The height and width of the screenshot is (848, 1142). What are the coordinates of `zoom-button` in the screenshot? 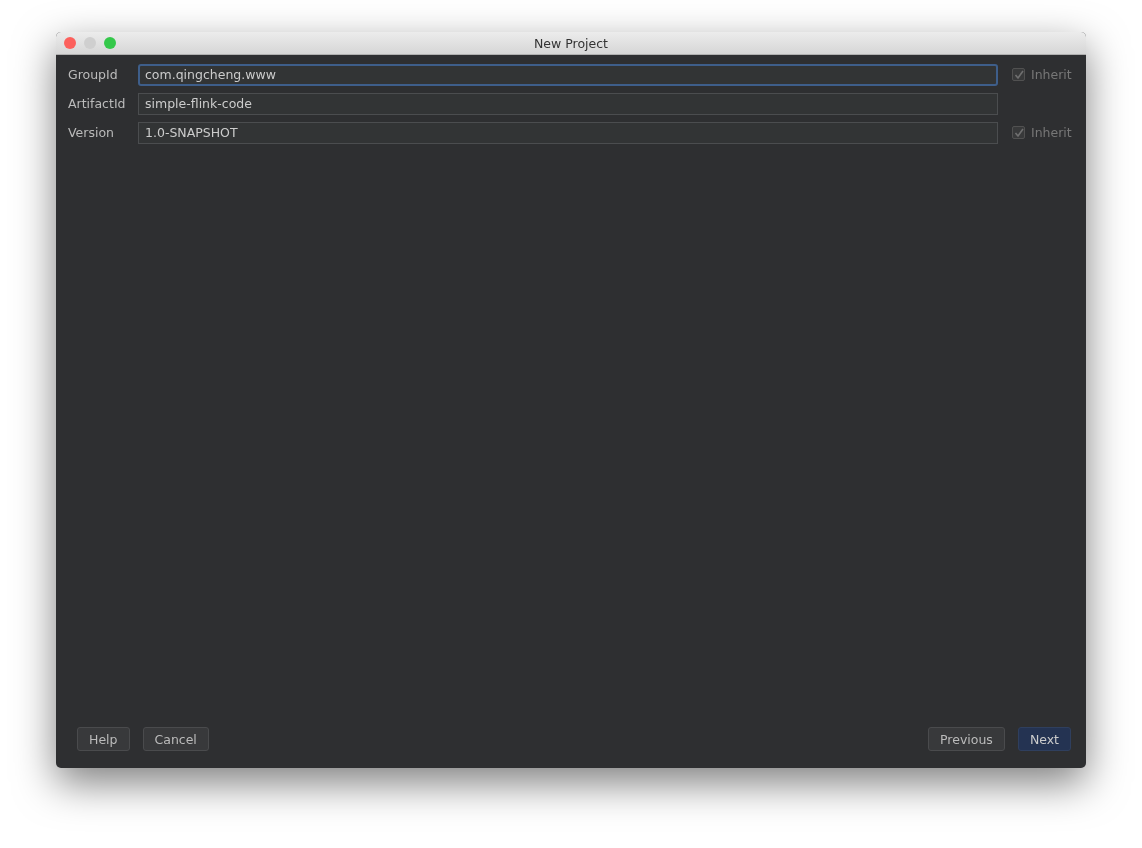 It's located at (110, 43).